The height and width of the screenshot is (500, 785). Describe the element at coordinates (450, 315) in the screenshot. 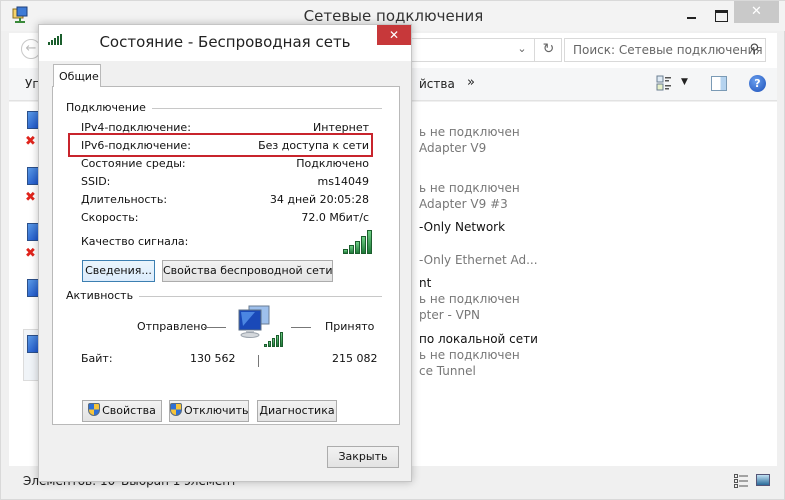

I see `list-item-text: pter - VPN` at that location.